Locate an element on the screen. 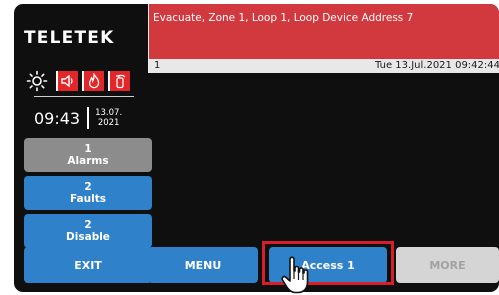  disable-button: 2 Disable is located at coordinates (88, 231).